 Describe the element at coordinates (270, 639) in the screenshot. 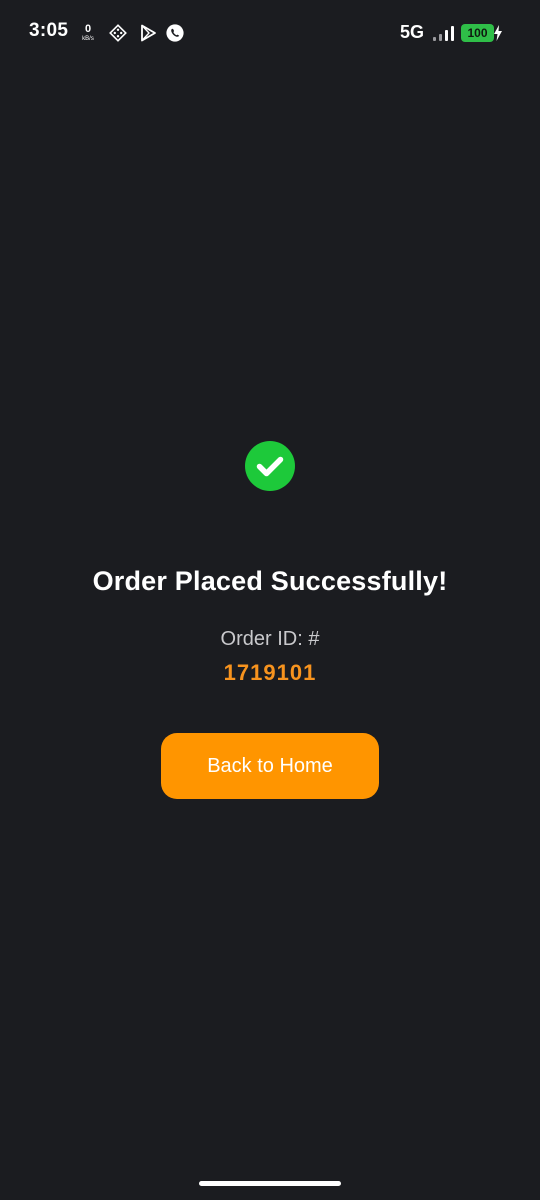

I see `order-id-label: Order ID: #` at that location.